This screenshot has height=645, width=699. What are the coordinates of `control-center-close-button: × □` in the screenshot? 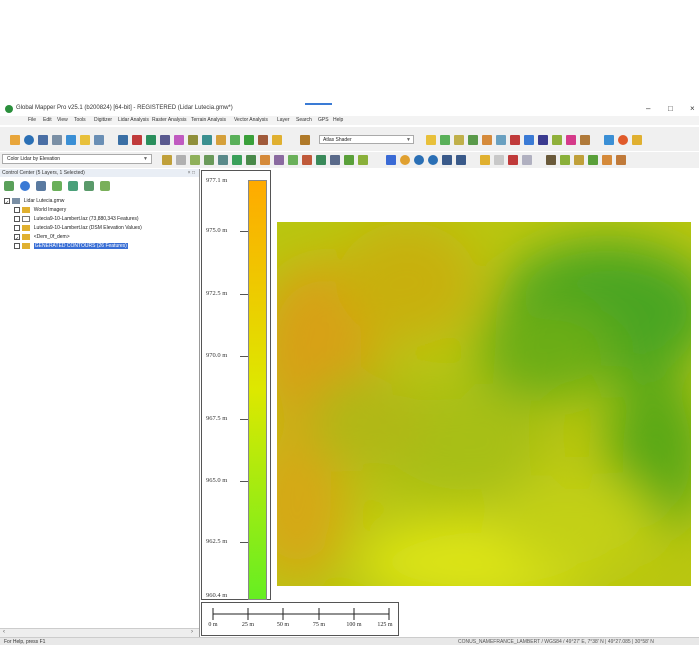 It's located at (191, 173).